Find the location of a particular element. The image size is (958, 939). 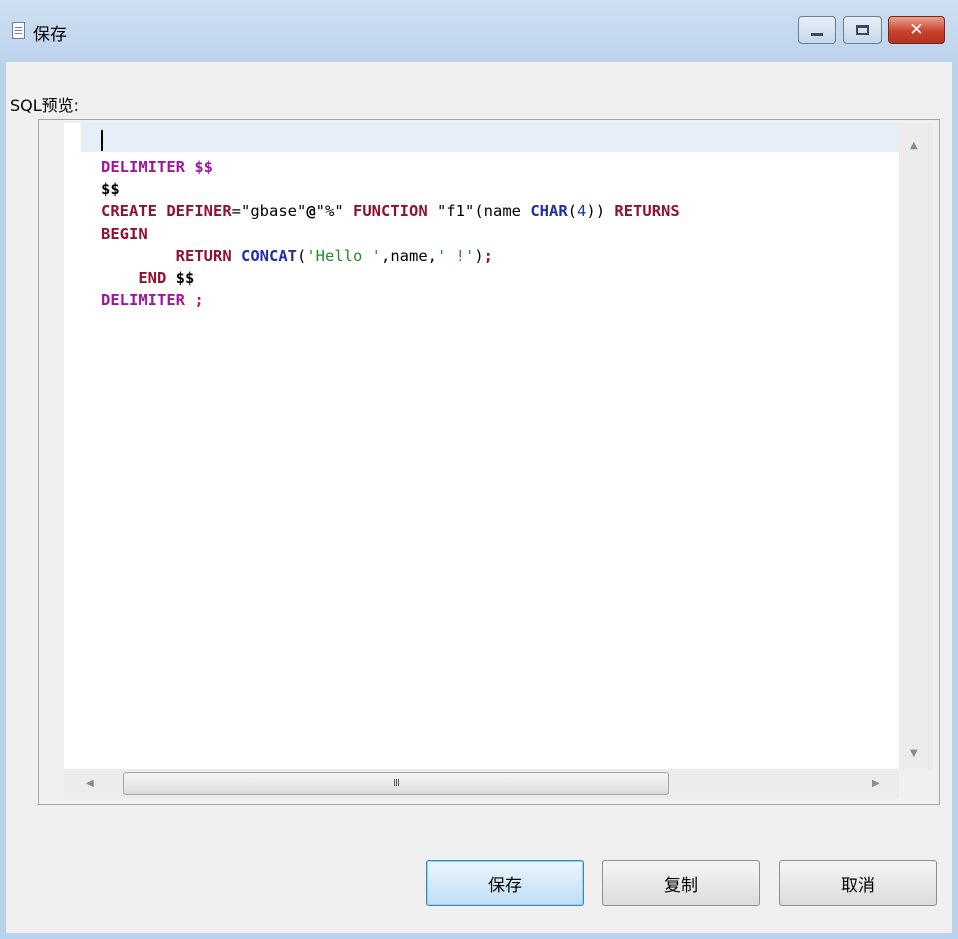

cancel-button: 取消 is located at coordinates (858, 883).